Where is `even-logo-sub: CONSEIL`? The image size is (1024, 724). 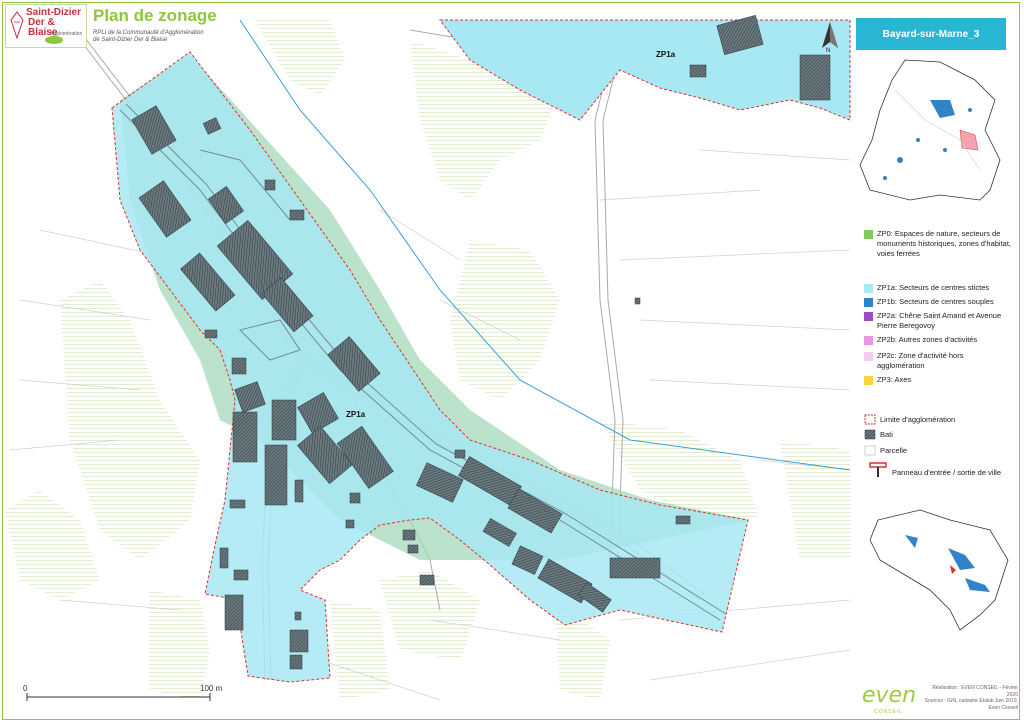
even-logo-sub: CONSEIL is located at coordinates (888, 712).